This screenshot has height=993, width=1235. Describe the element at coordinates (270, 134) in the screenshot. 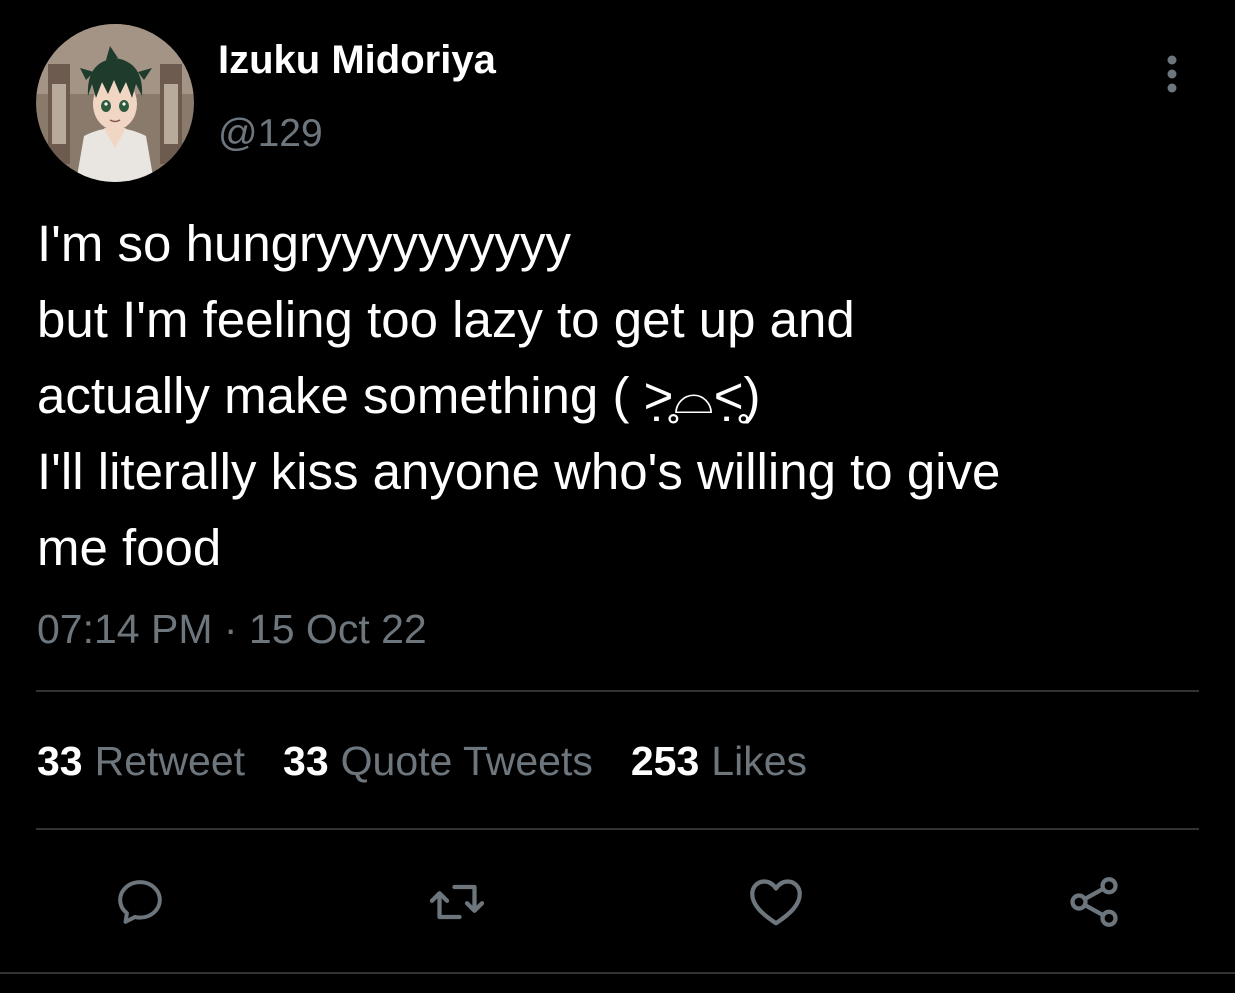

I see `user-handle: @129` at that location.